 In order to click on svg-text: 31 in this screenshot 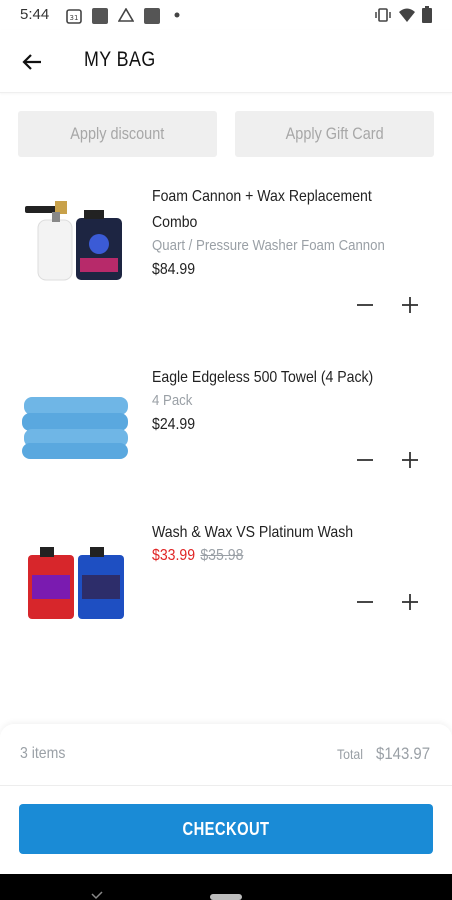, I will do `click(74, 18)`.